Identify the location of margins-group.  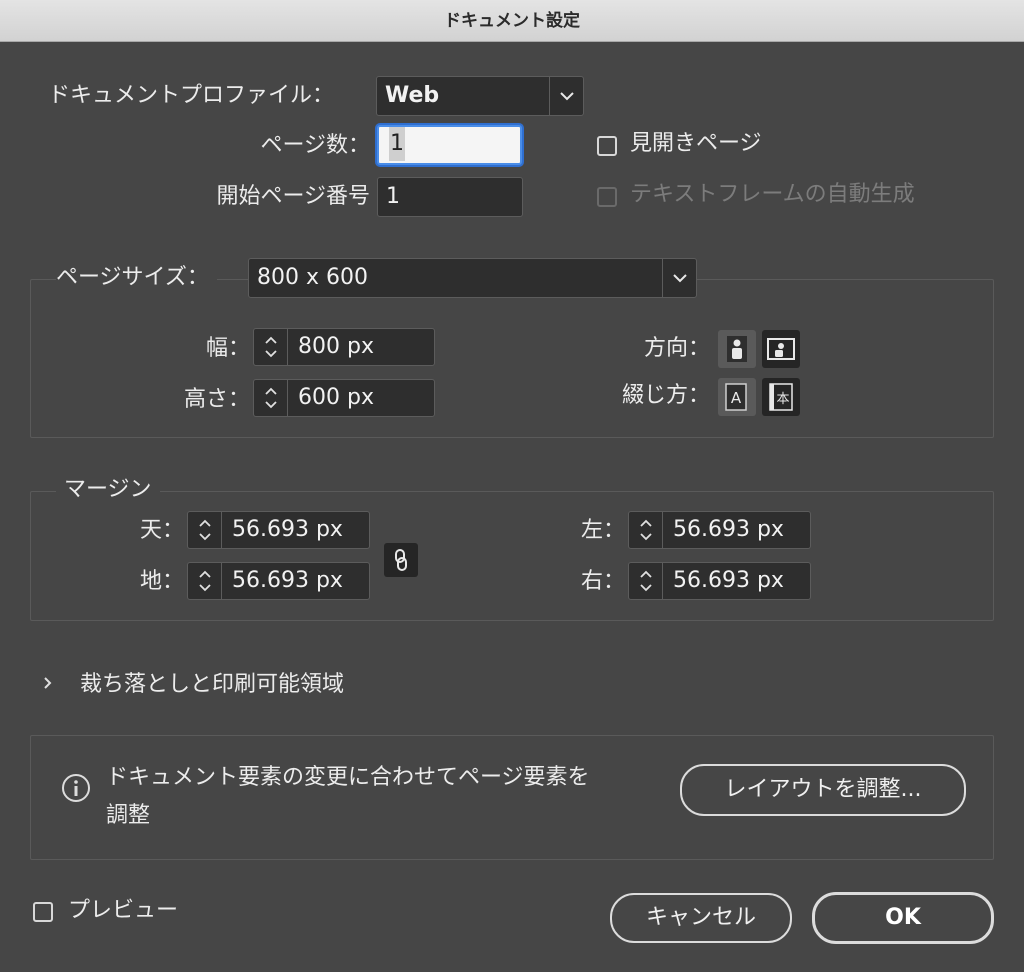
(512, 556).